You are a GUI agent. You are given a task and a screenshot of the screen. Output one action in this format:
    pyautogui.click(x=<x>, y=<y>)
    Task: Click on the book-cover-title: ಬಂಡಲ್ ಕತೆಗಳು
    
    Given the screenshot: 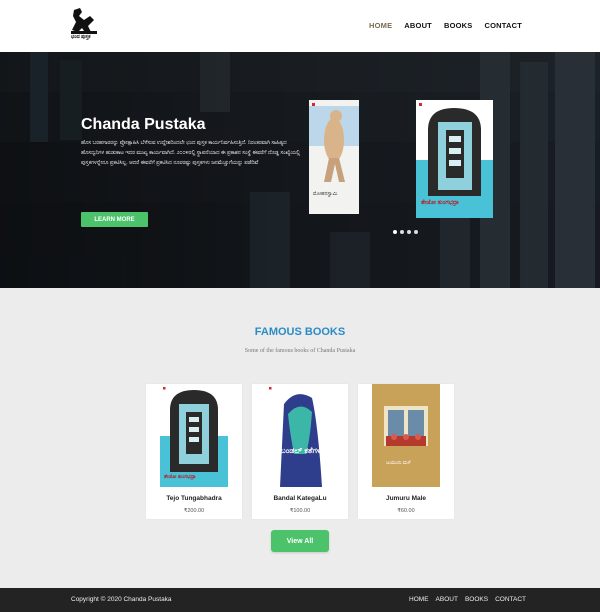 What is the action you would take?
    pyautogui.click(x=302, y=450)
    